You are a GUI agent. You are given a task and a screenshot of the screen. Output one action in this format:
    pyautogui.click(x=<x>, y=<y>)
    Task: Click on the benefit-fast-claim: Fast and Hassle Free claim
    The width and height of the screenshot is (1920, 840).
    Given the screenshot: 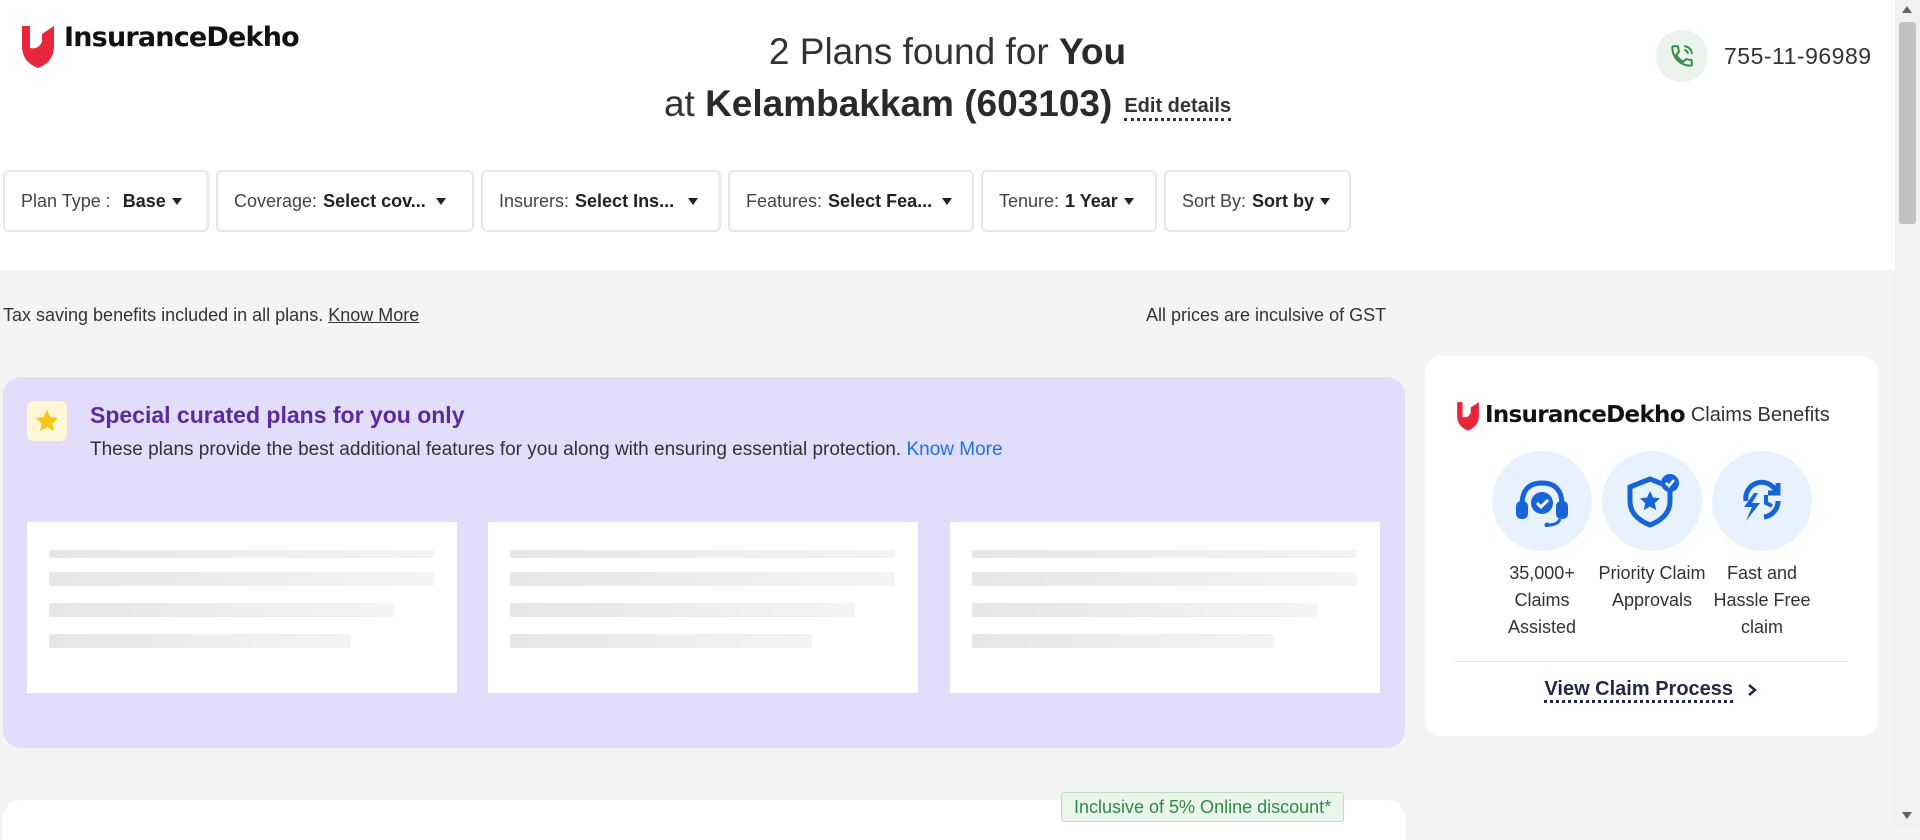 What is the action you would take?
    pyautogui.click(x=1762, y=546)
    